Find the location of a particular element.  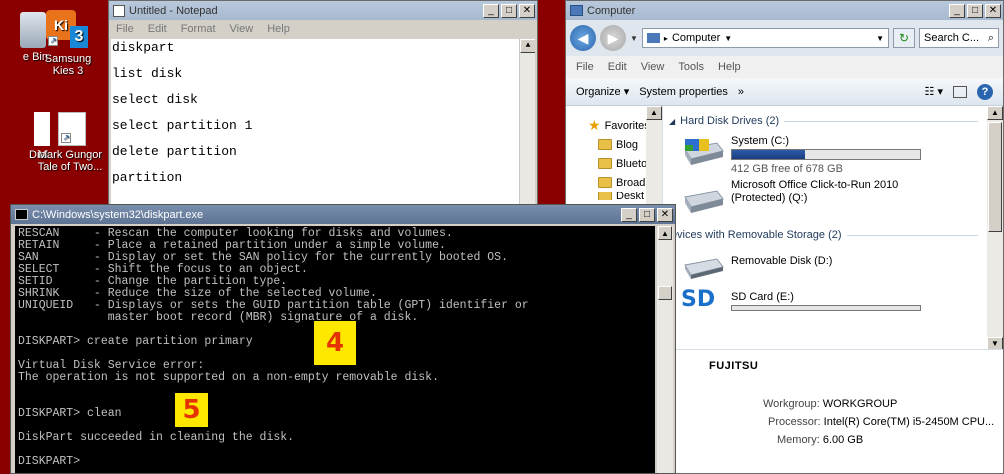

content-scrollbar: ▲ ▼ is located at coordinates (995, 228).